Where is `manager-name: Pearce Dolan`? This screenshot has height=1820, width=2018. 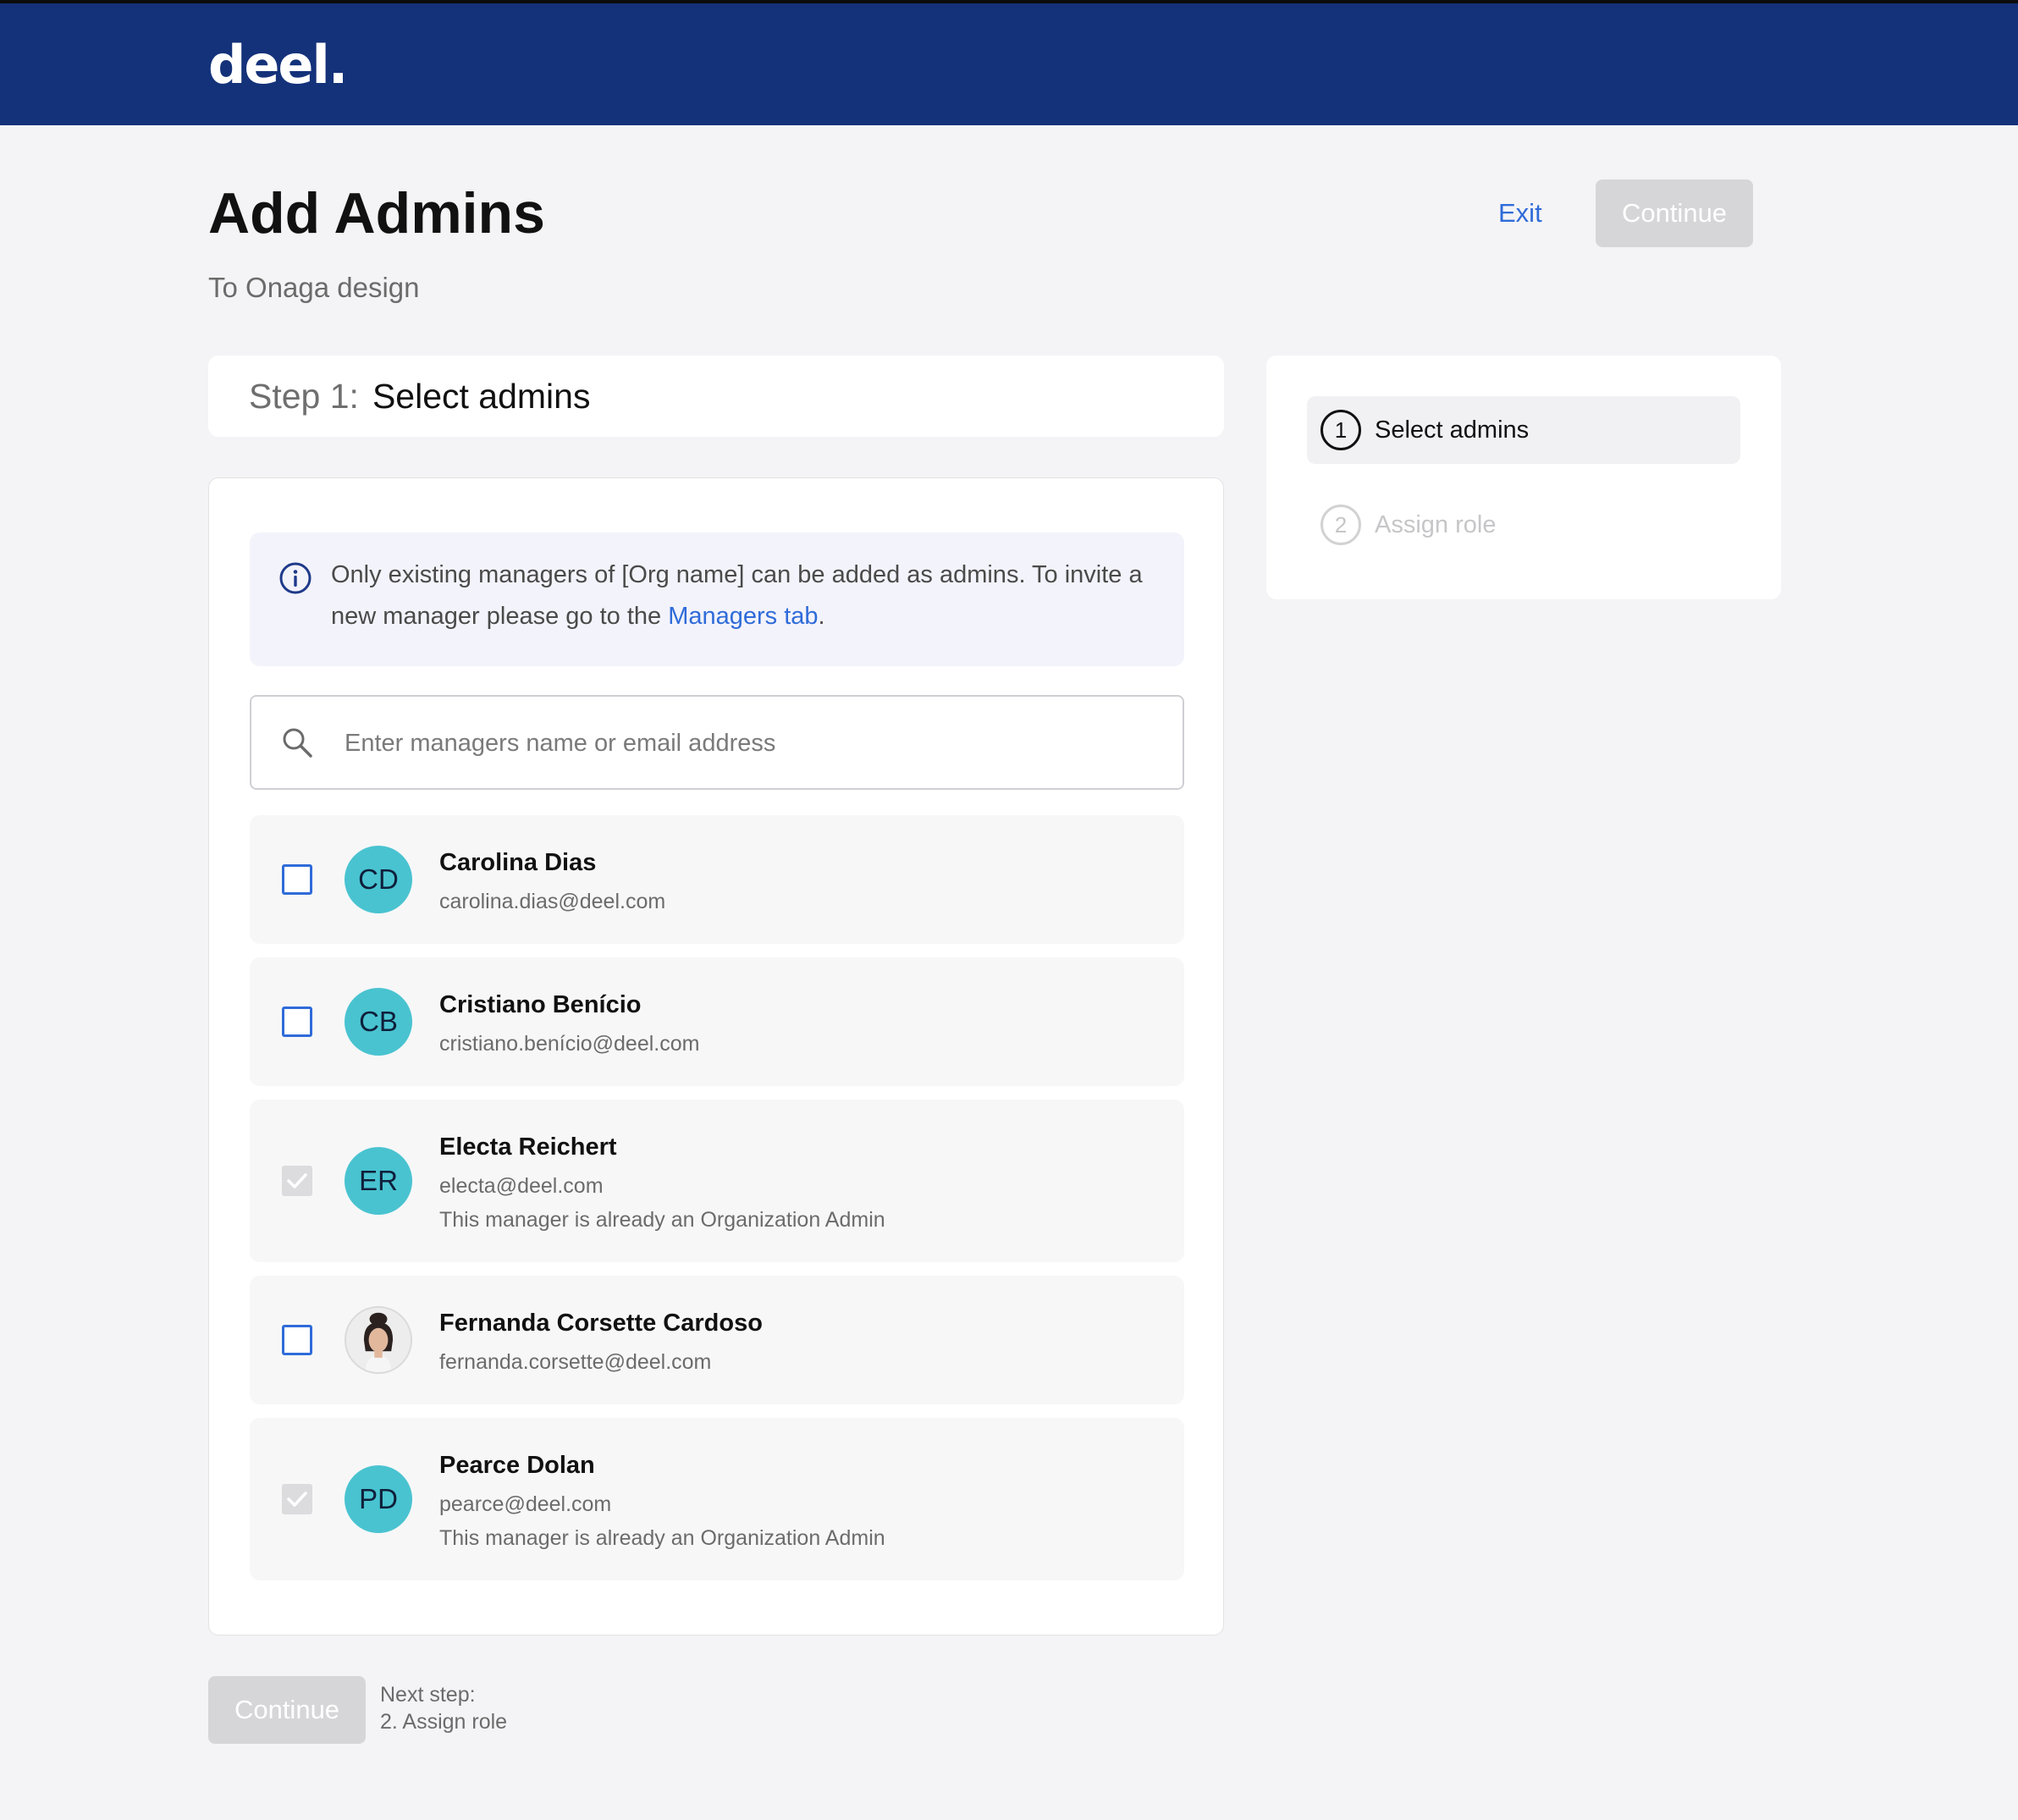 manager-name: Pearce Dolan is located at coordinates (517, 1465).